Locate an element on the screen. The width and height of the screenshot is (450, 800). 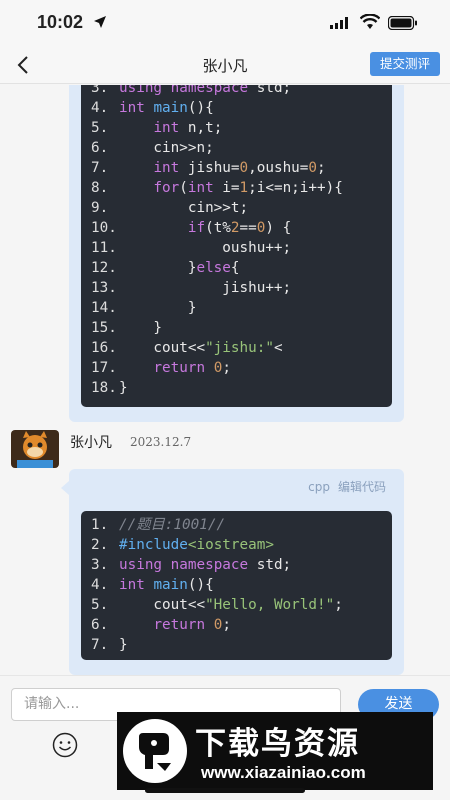
watermark-banner: 下载鸟资源 www.xiazainiao.com is located at coordinates (275, 751).